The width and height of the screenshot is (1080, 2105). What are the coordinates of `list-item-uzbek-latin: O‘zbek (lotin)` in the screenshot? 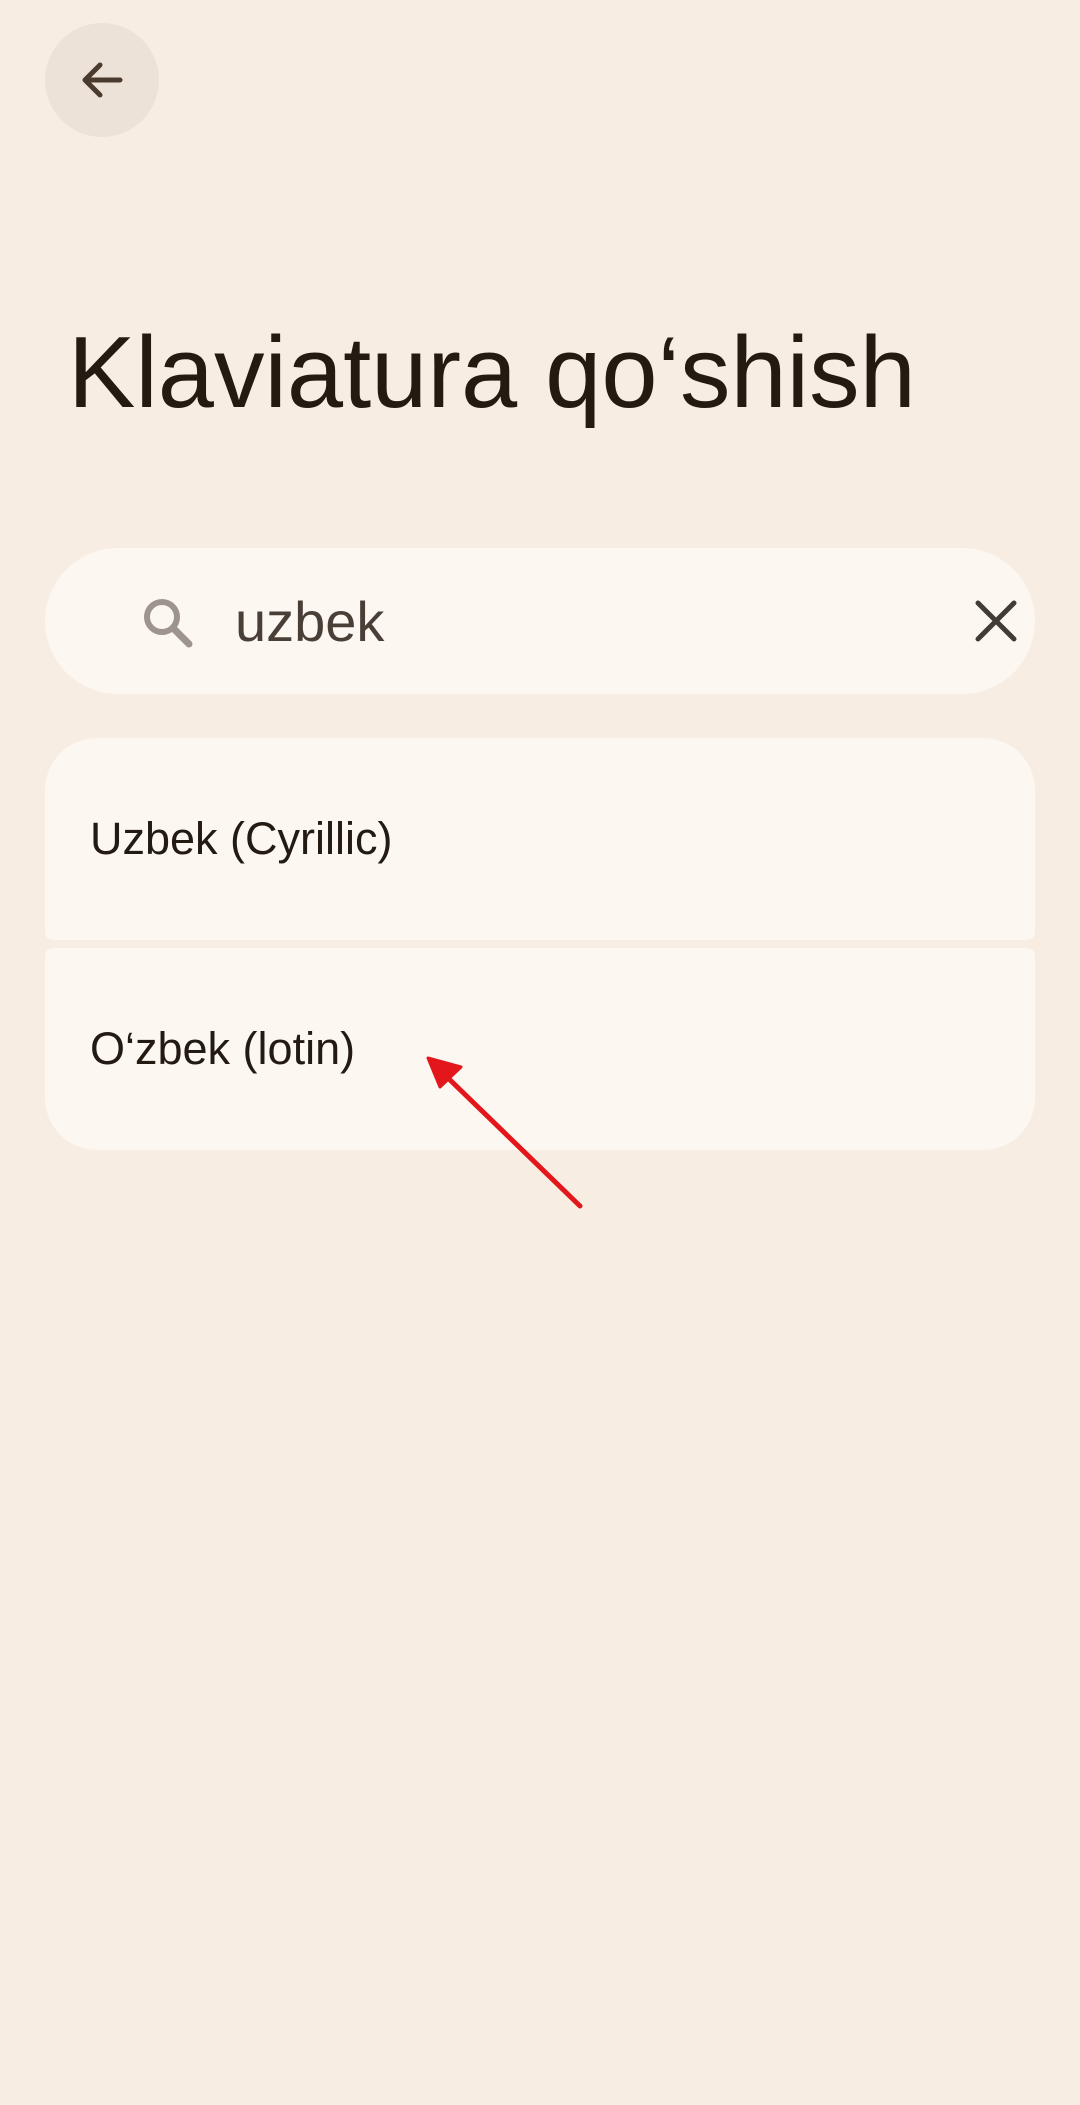 It's located at (540, 1049).